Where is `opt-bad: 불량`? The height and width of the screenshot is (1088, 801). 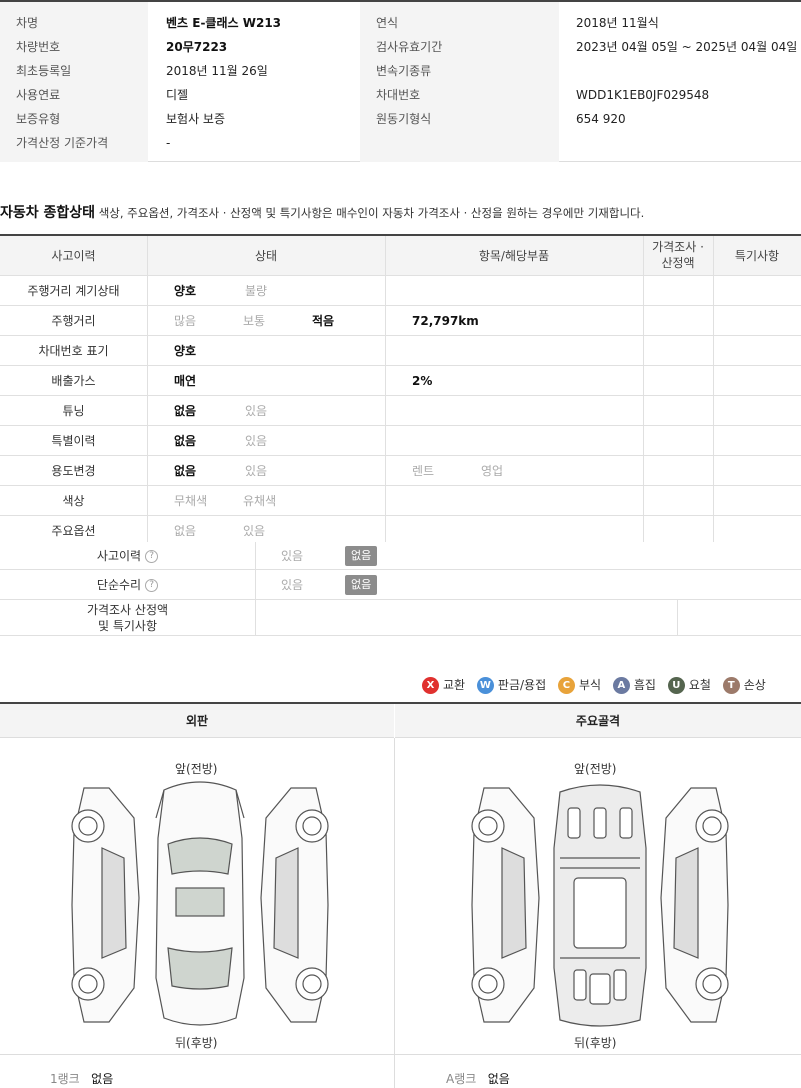 opt-bad: 불량 is located at coordinates (256, 291).